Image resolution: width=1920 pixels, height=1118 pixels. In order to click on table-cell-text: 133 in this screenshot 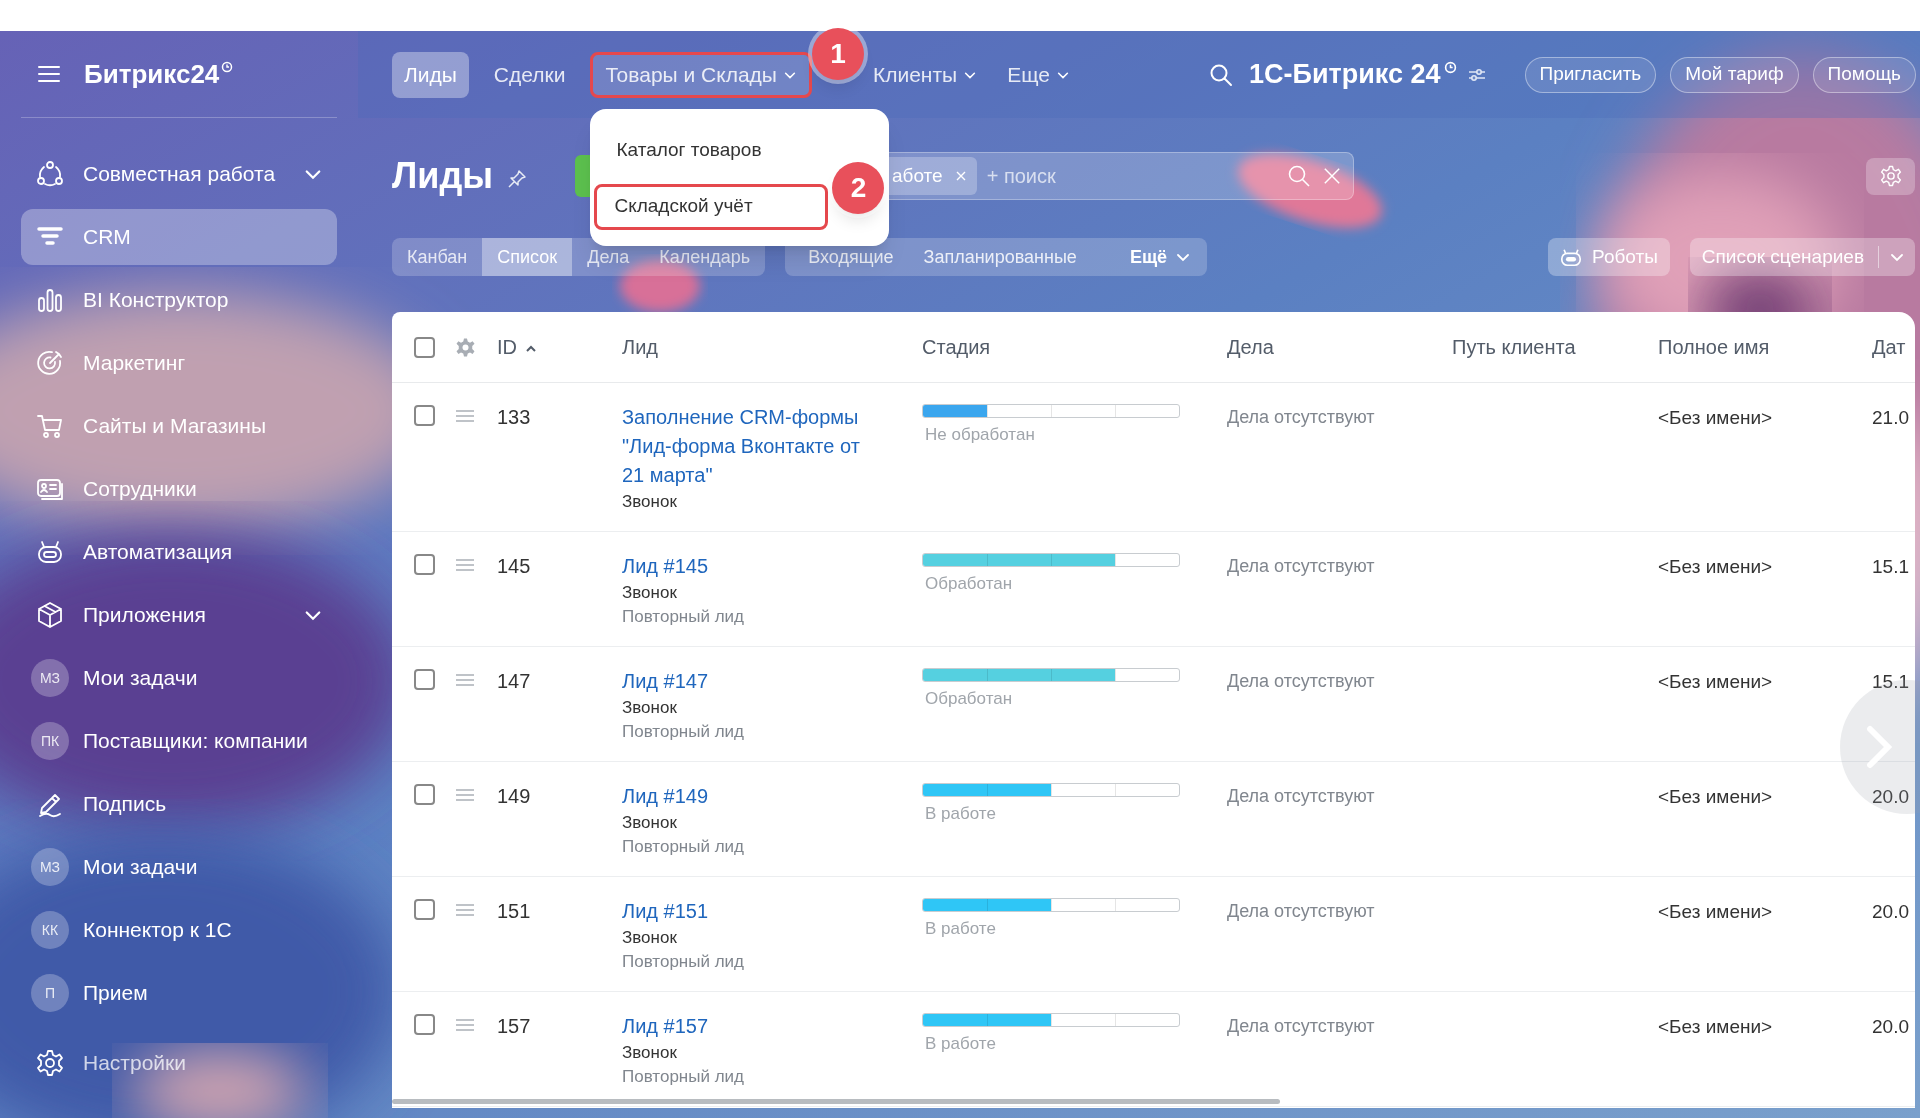, I will do `click(514, 417)`.